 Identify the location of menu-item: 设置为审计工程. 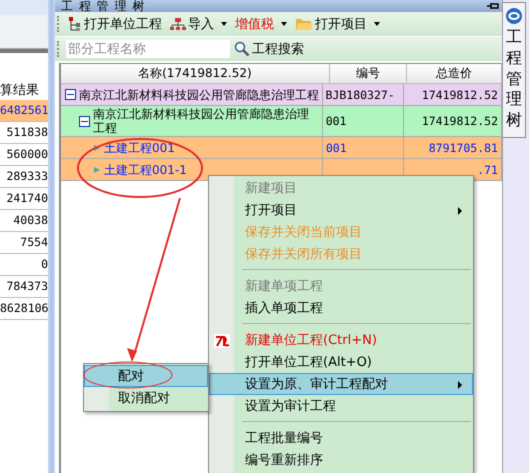
(341, 406).